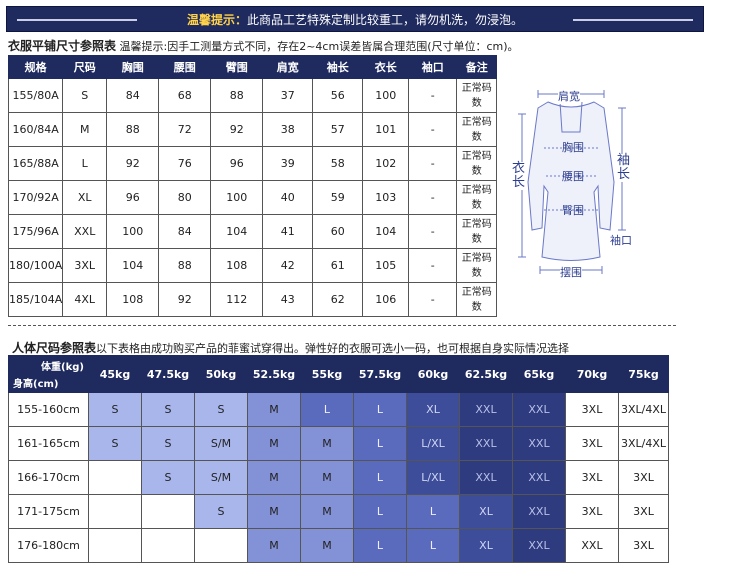 The image size is (730, 581). What do you see at coordinates (115, 374) in the screenshot?
I see `weight-header-cell: 45kg` at bounding box center [115, 374].